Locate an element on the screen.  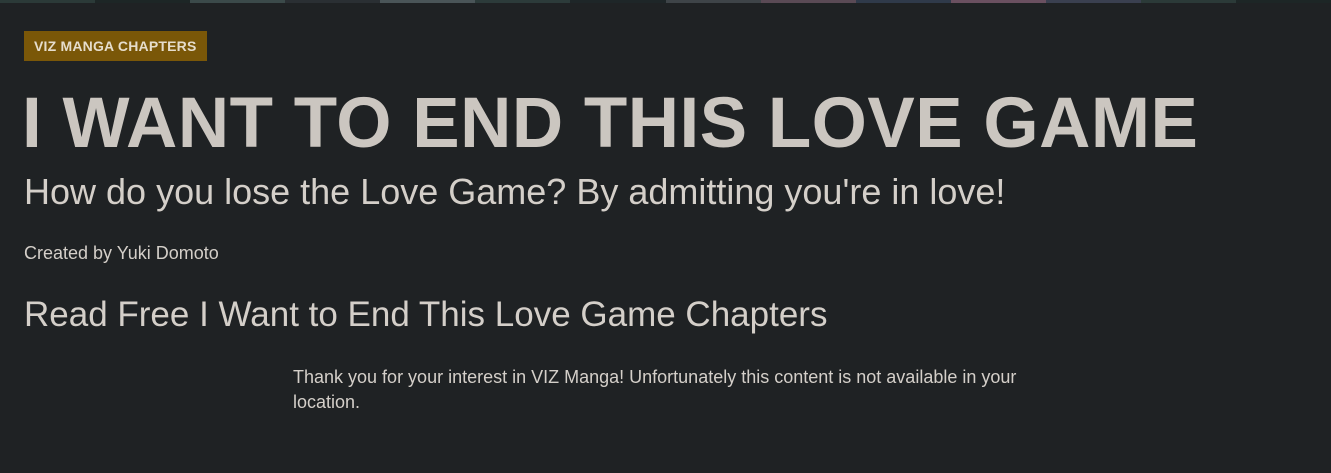
series-title: I WANT TO END THIS LOVE GAME is located at coordinates (610, 123).